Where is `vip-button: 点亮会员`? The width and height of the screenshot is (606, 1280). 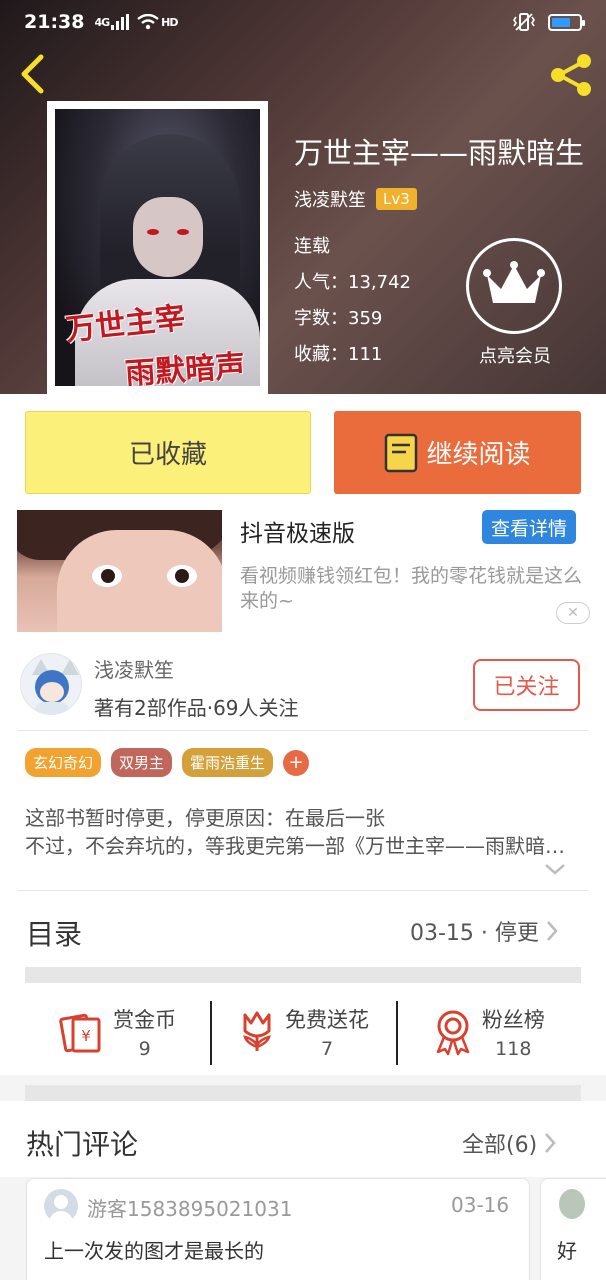
vip-button: 点亮会员 is located at coordinates (515, 304).